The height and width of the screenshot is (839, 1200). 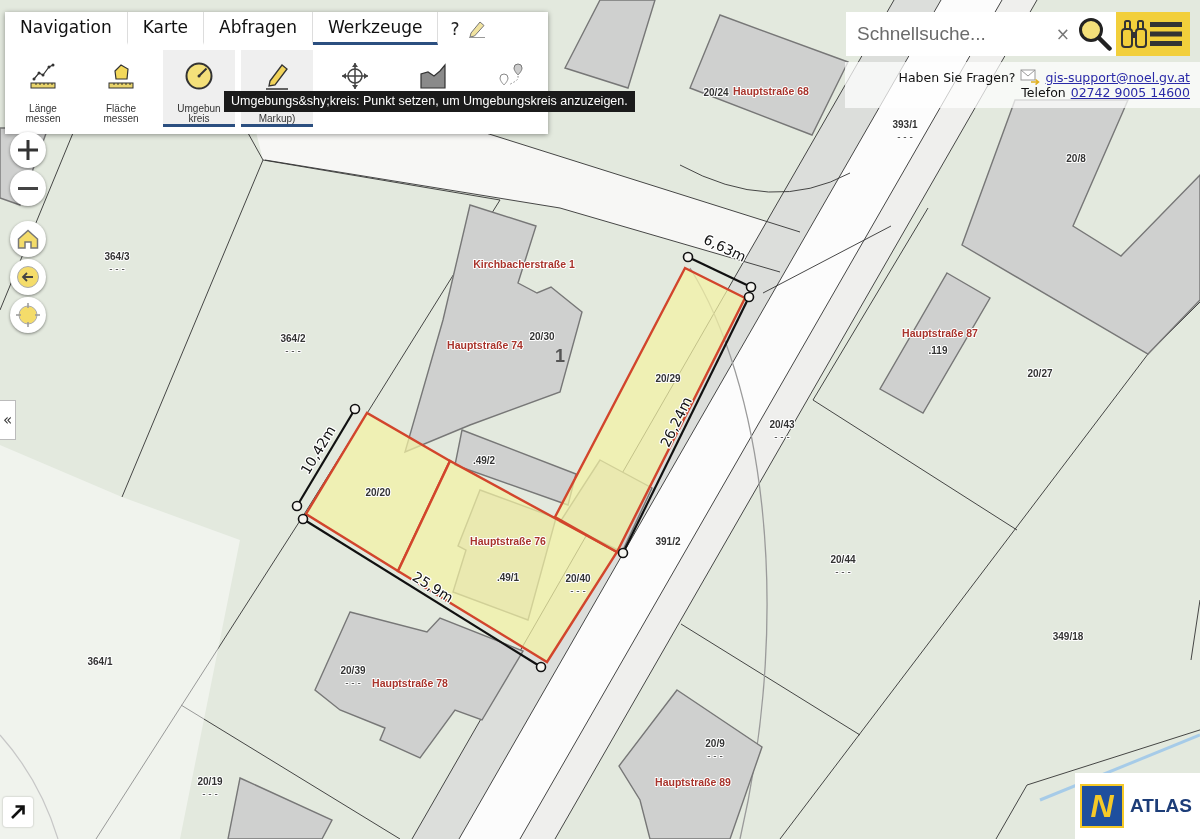 What do you see at coordinates (524, 264) in the screenshot?
I see `street-address: Kirchbacherstraße 1` at bounding box center [524, 264].